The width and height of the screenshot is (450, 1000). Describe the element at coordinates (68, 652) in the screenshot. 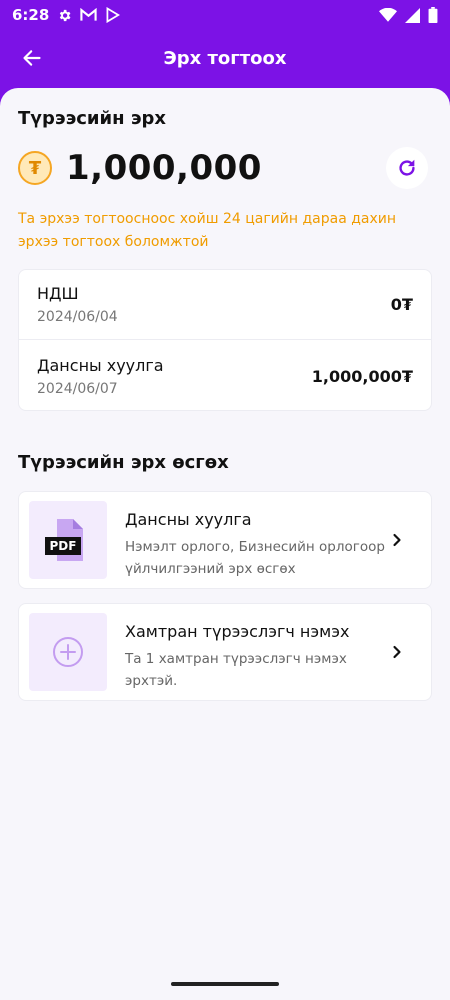

I see `add-circle-icon` at that location.